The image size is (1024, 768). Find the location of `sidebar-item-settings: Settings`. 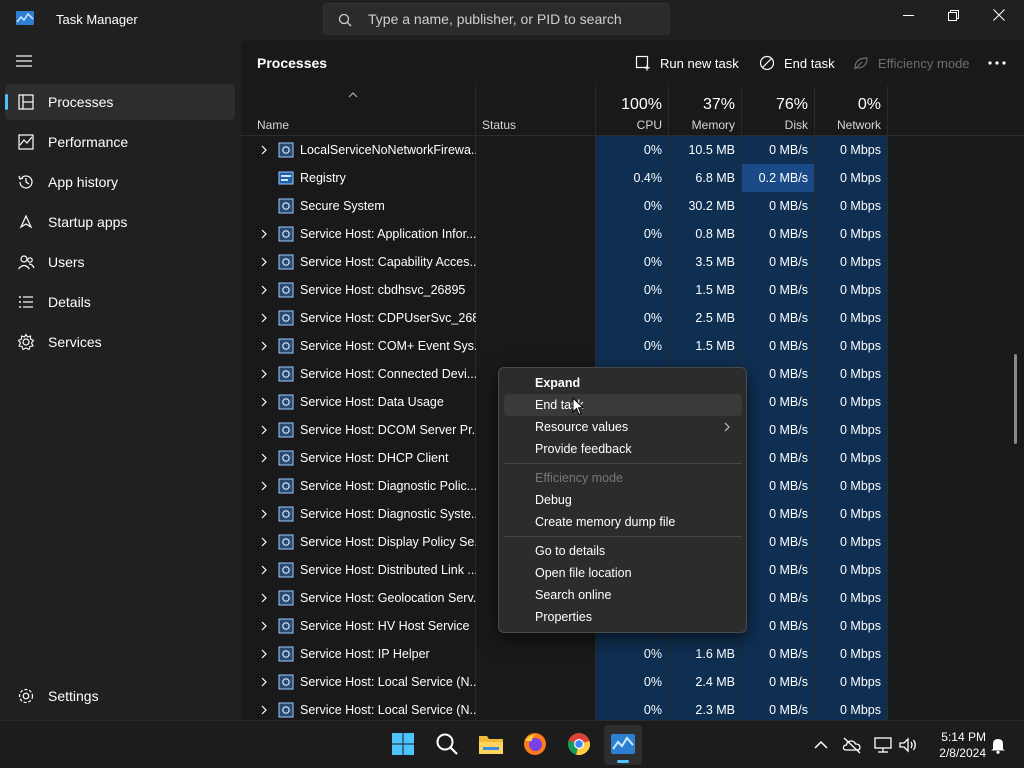

sidebar-item-settings: Settings is located at coordinates (120, 696).